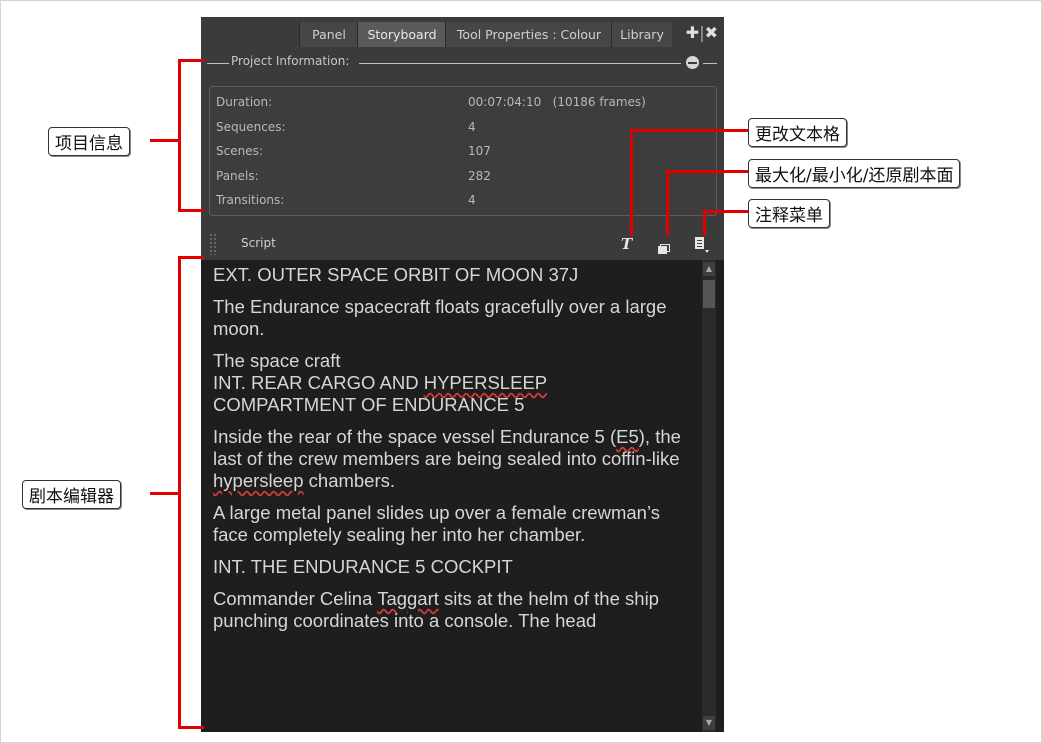  Describe the element at coordinates (479, 151) in the screenshot. I see `info-value-scenes: 107` at that location.